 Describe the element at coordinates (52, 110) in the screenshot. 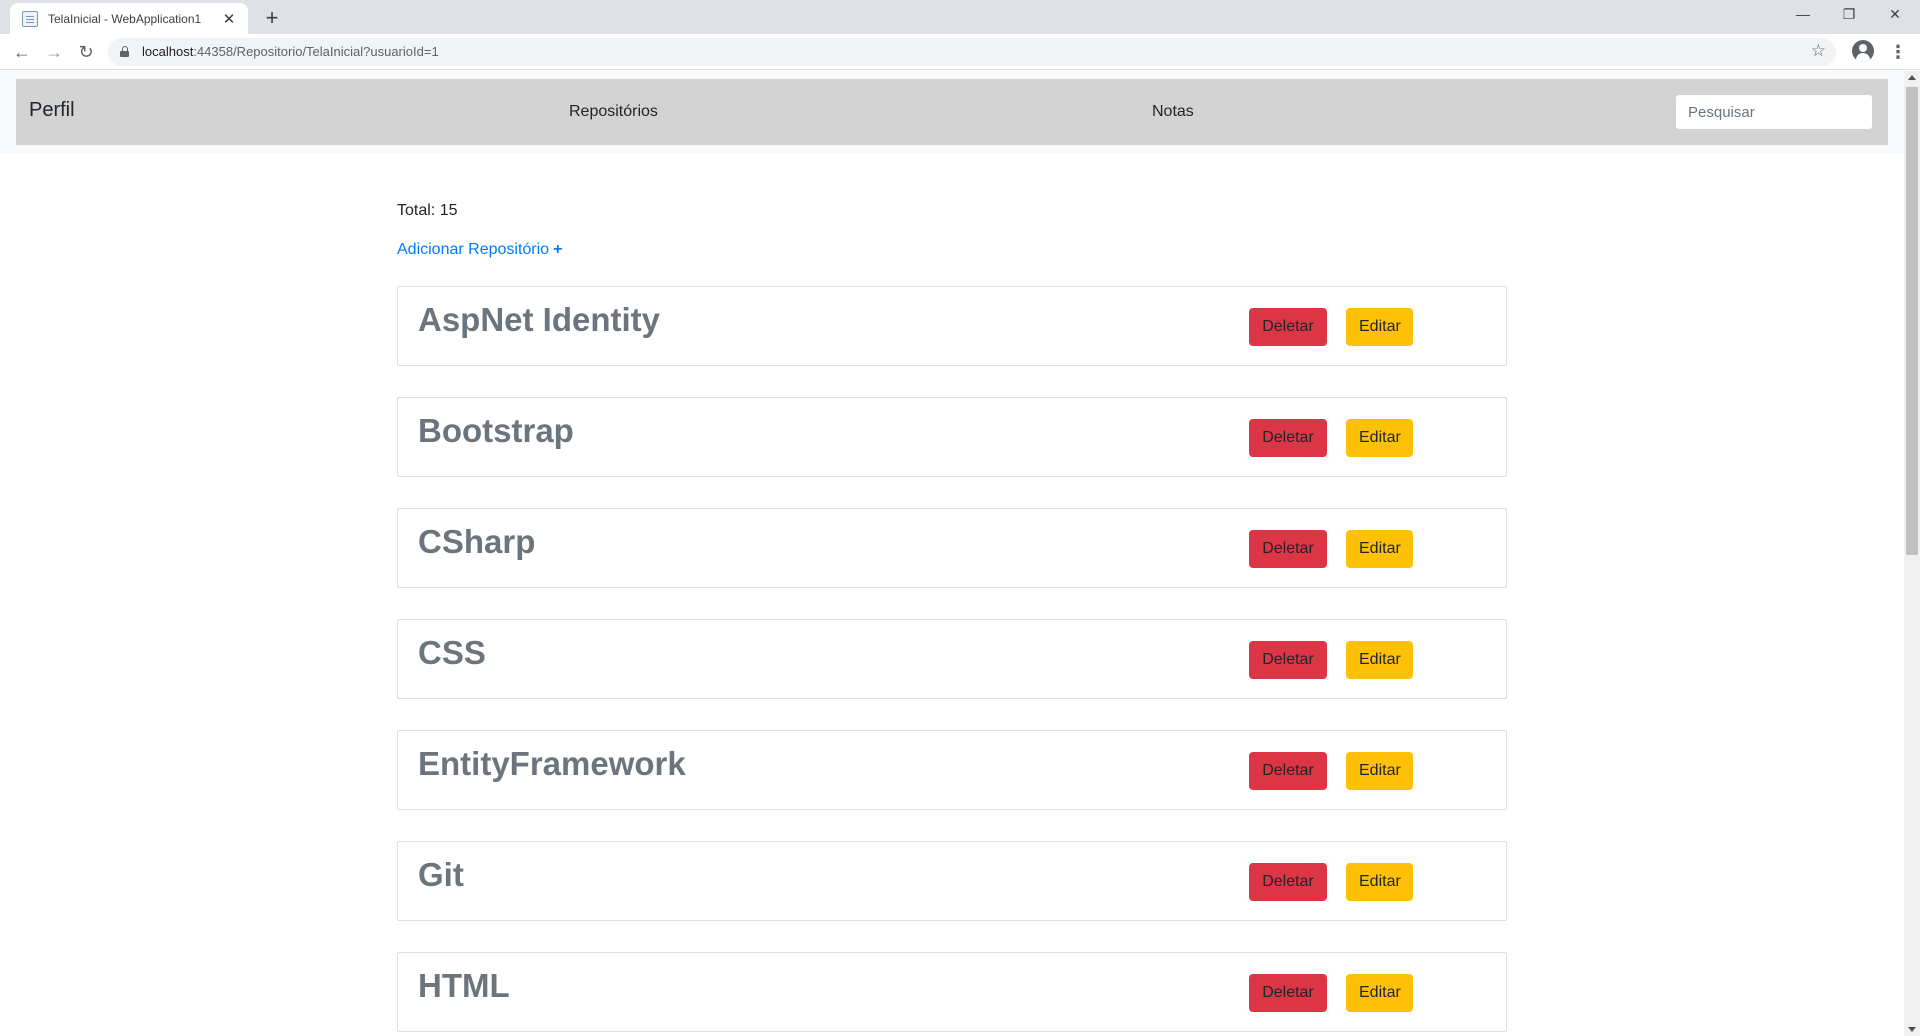

I see `navbar-brand-perfil: Perfil` at that location.